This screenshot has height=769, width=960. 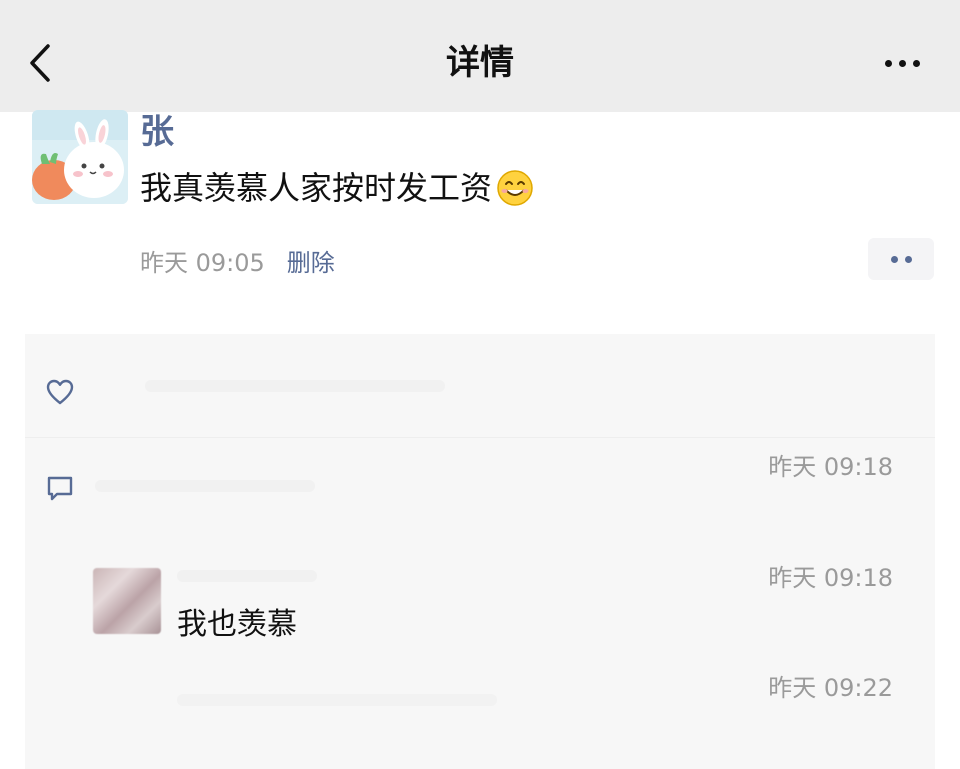 I want to click on comment-text: 我也羡慕, so click(x=237, y=625).